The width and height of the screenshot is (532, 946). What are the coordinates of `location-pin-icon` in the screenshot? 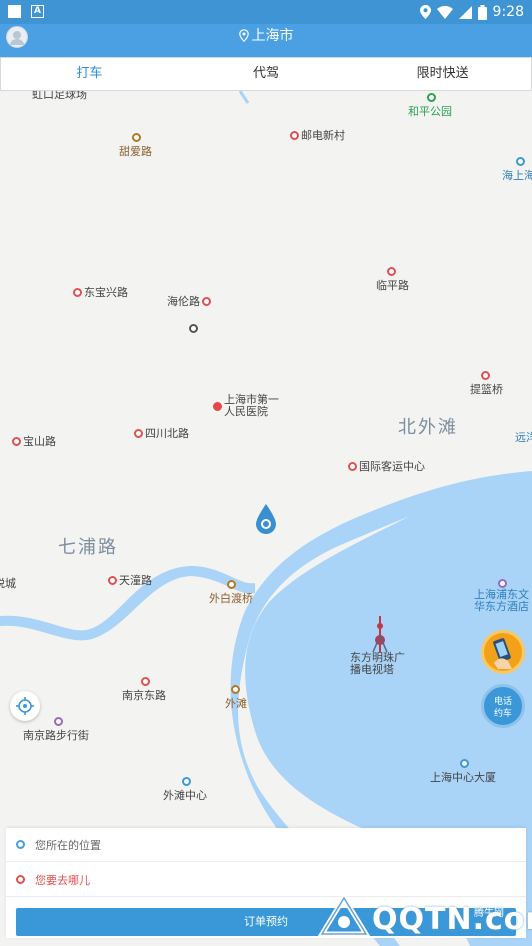 It's located at (243, 35).